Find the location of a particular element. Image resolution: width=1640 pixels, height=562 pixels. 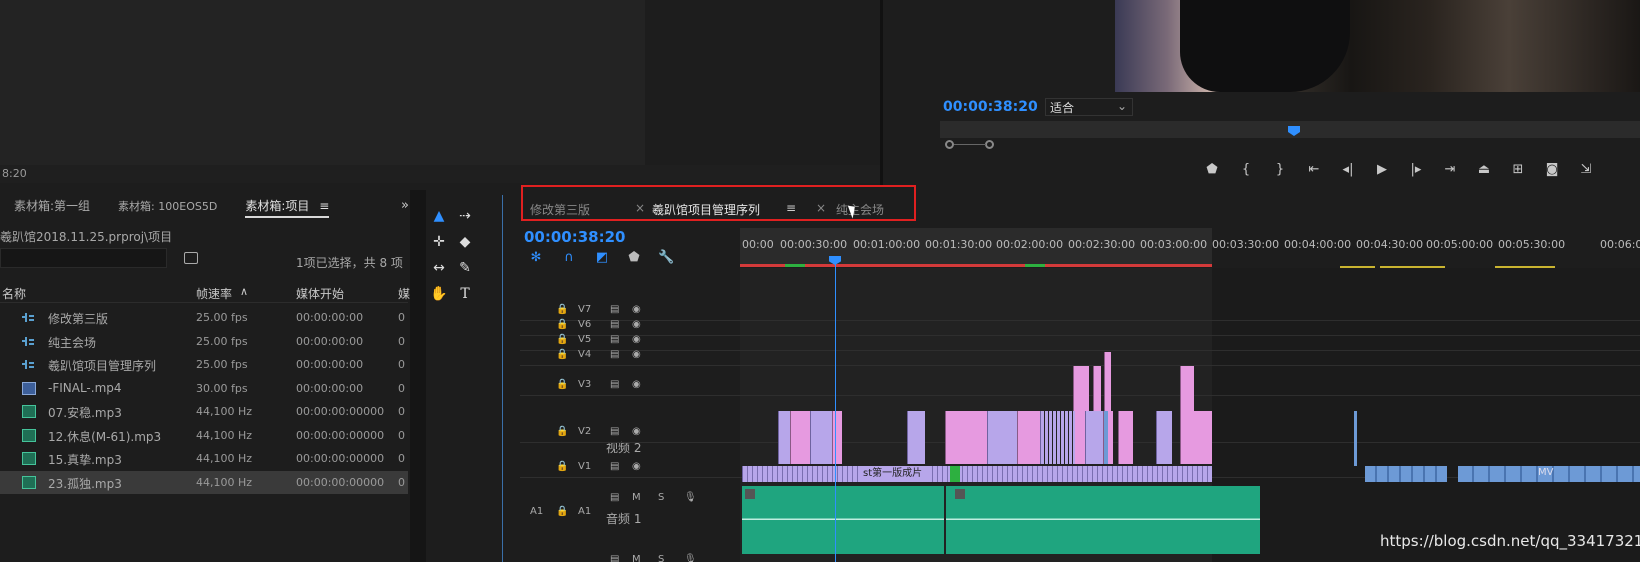

program-timecode: 00:00:38:20 is located at coordinates (990, 107).